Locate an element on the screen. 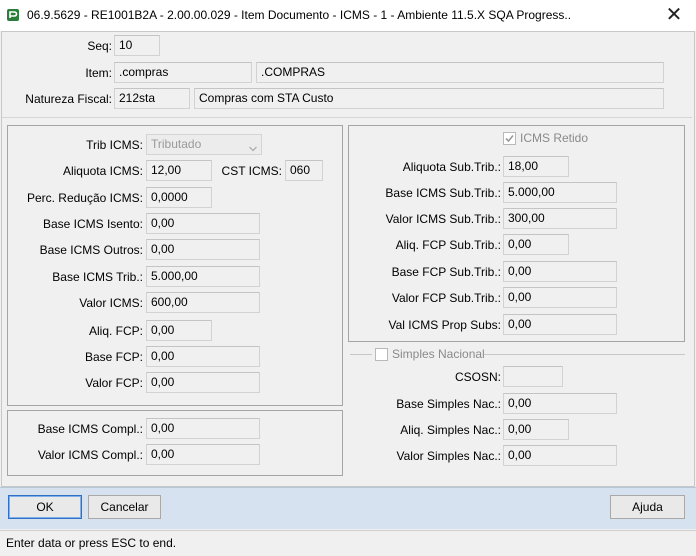  simples-group-line-right is located at coordinates (584, 354).